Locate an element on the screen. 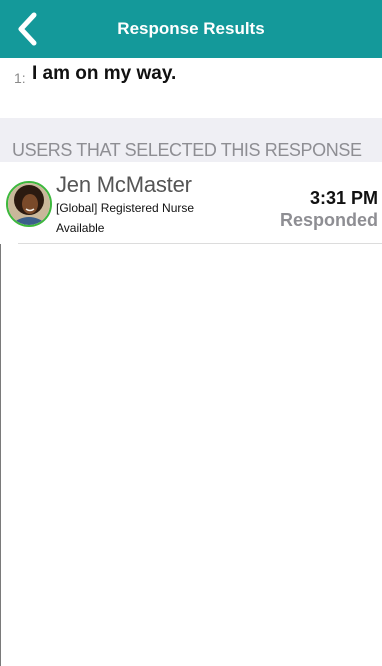 This screenshot has height=666, width=382. user-photo-icon is located at coordinates (29, 204).